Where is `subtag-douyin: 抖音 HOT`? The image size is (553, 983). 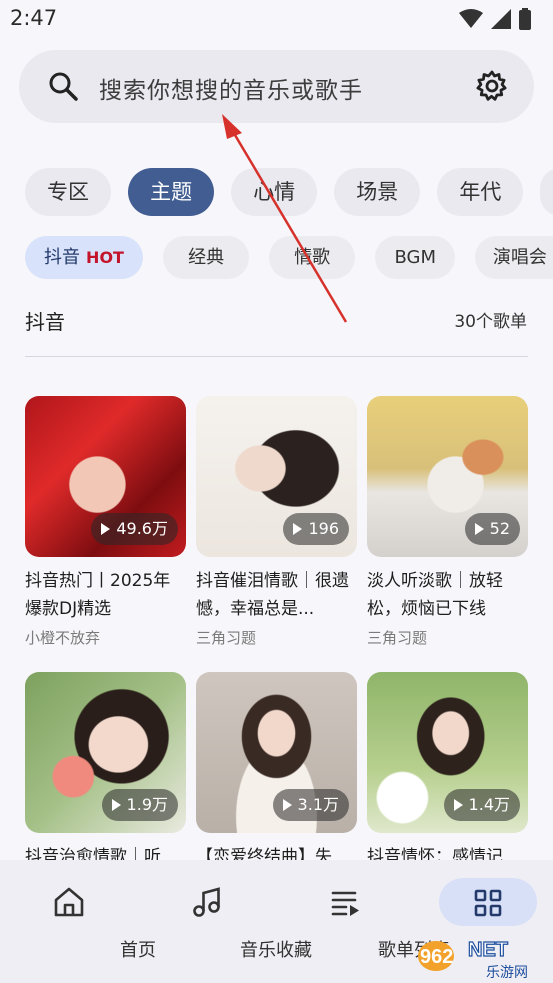 subtag-douyin: 抖音 HOT is located at coordinates (84, 257).